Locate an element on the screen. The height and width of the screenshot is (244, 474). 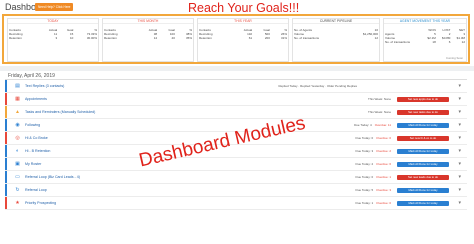
module-action-button: Set new appts due to do is located at coordinates (423, 99).